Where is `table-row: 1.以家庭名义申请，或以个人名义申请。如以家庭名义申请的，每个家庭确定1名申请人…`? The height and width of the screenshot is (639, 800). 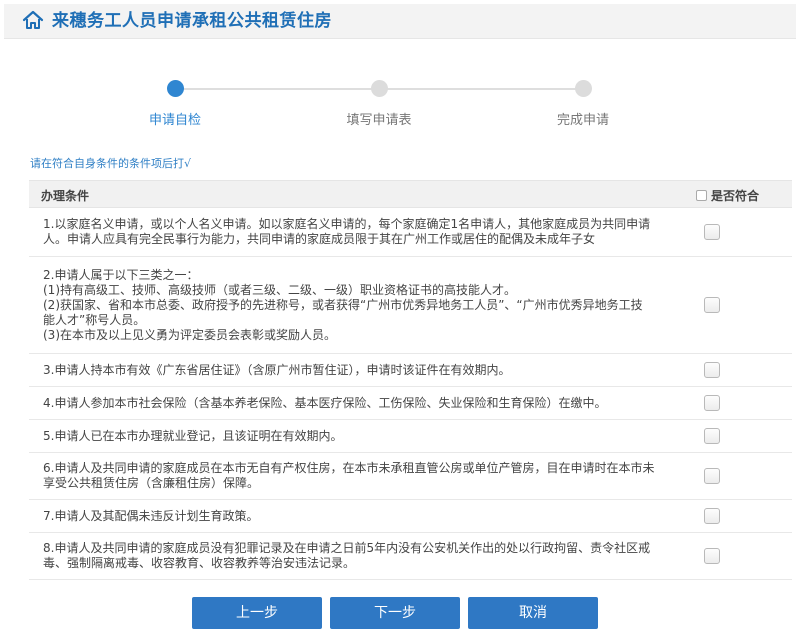
table-row: 1.以家庭名义申请，或以个人名义申请。如以家庭名义申请的，每个家庭确定1名申请人… is located at coordinates (410, 232).